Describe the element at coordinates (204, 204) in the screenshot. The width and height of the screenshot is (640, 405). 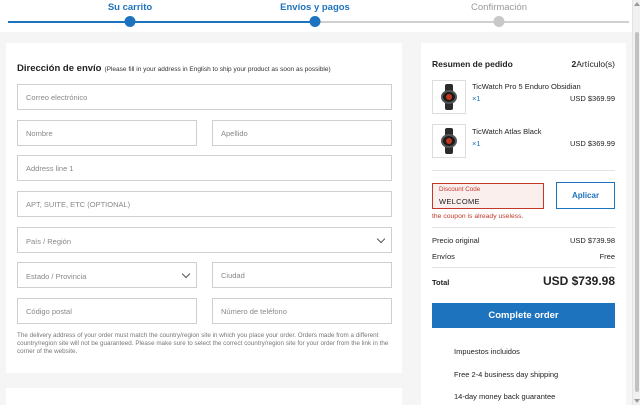
I see `address-line2-field` at that location.